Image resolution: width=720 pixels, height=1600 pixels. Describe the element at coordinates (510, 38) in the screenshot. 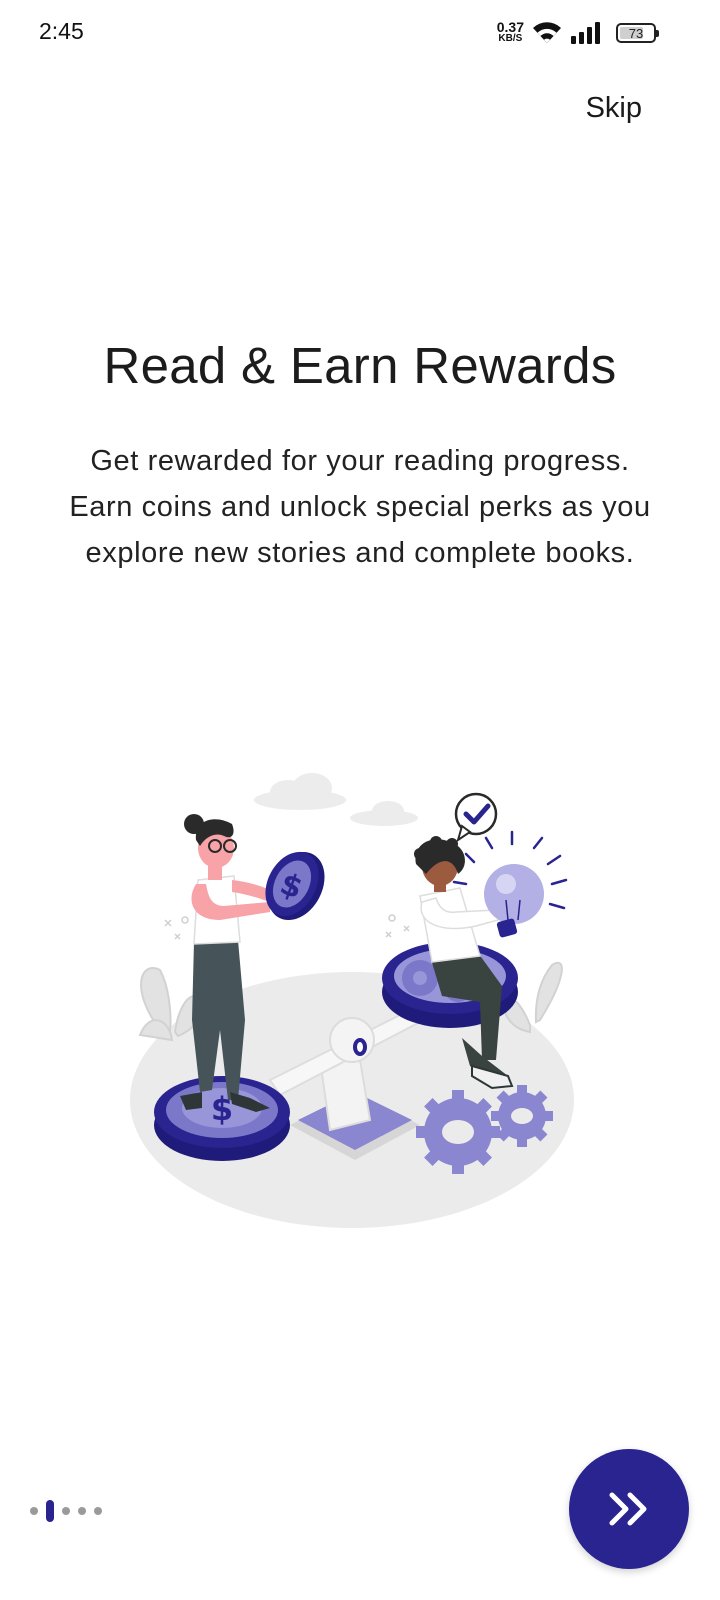

I see `network-speed-unit: KB/S` at that location.